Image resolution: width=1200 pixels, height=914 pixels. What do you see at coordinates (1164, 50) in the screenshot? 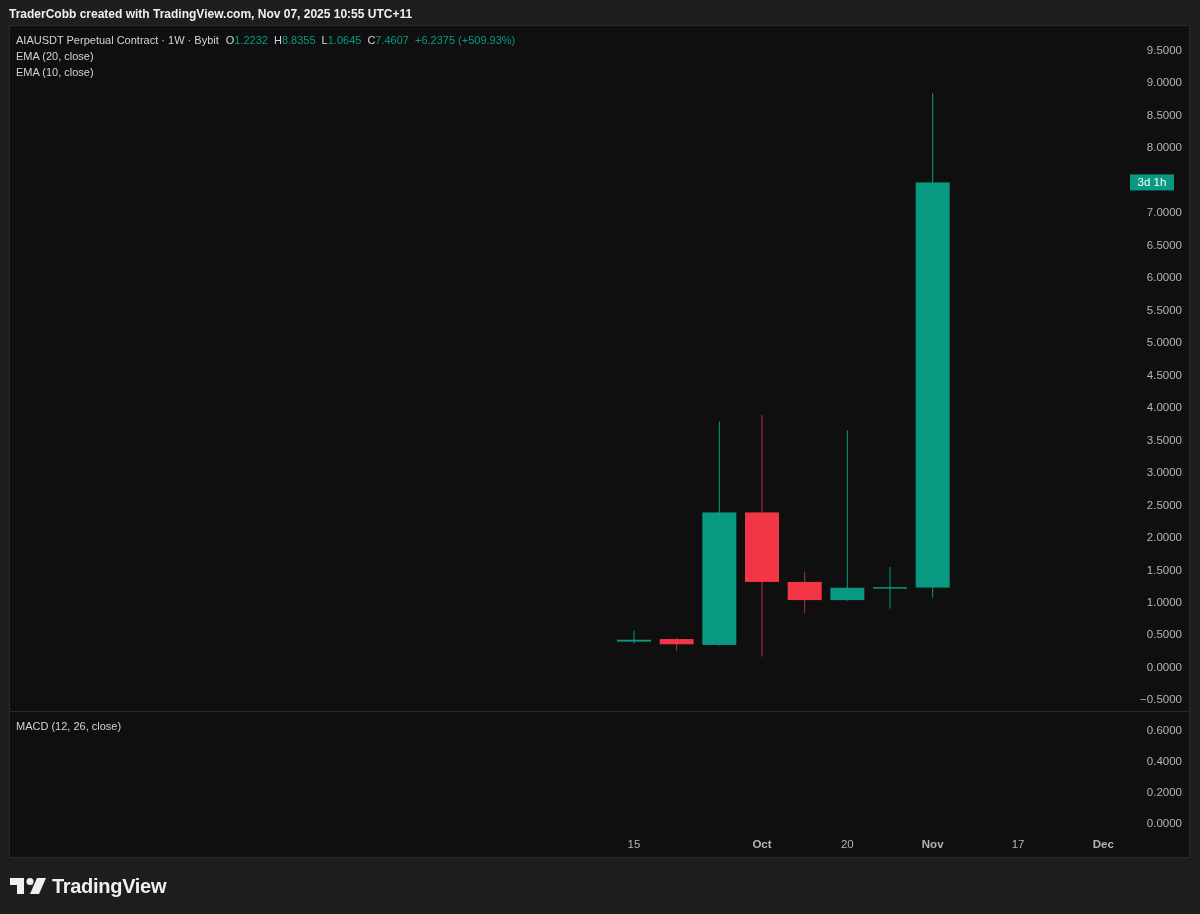
I see `price-label: 9.5000` at bounding box center [1164, 50].